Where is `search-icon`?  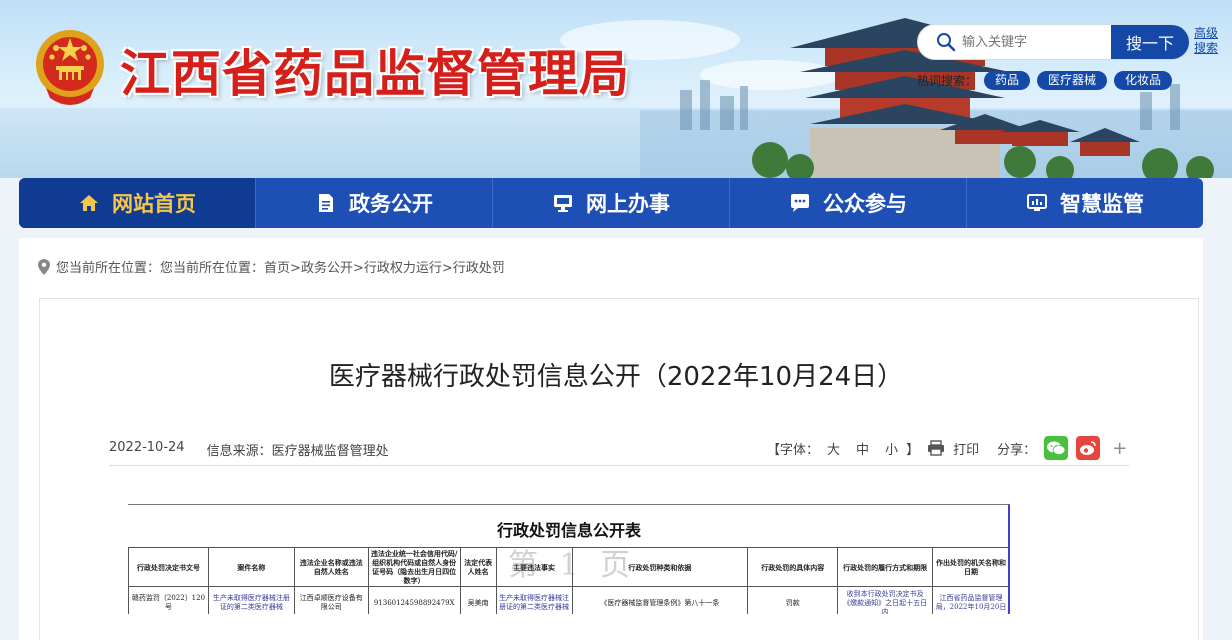 search-icon is located at coordinates (946, 42).